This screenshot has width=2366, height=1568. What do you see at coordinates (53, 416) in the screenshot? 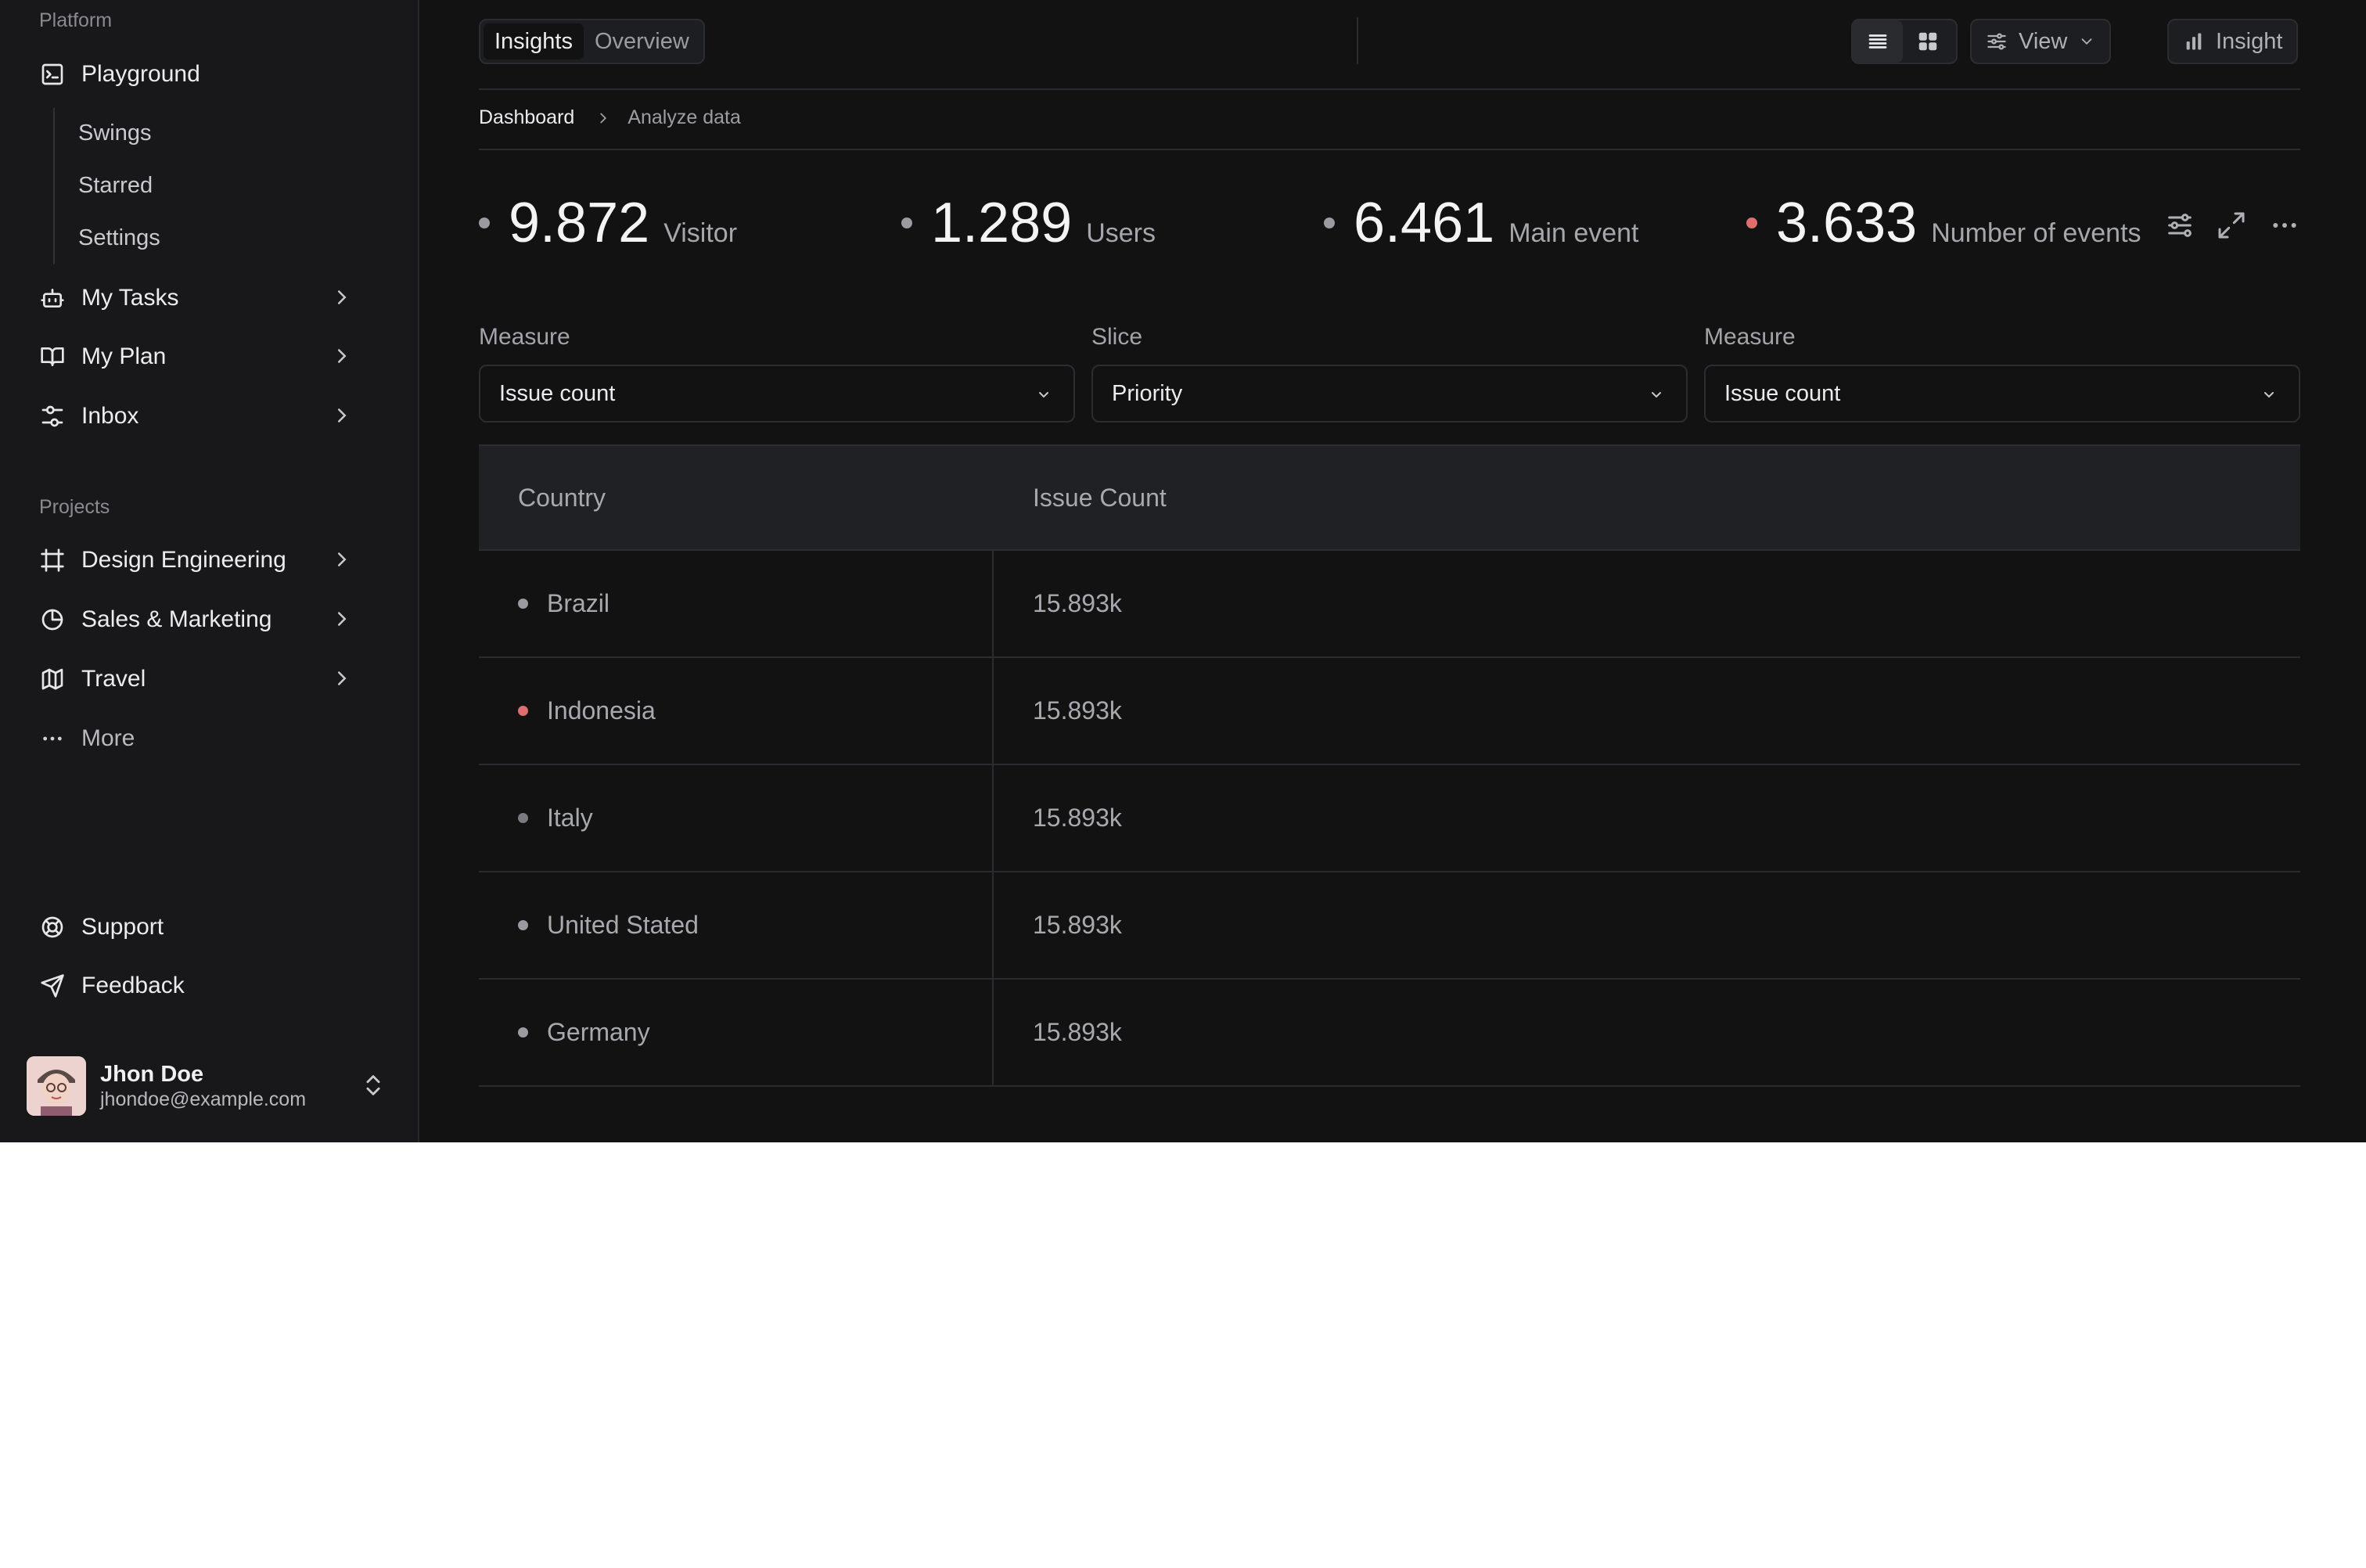
I see `settings-sliders-icon` at bounding box center [53, 416].